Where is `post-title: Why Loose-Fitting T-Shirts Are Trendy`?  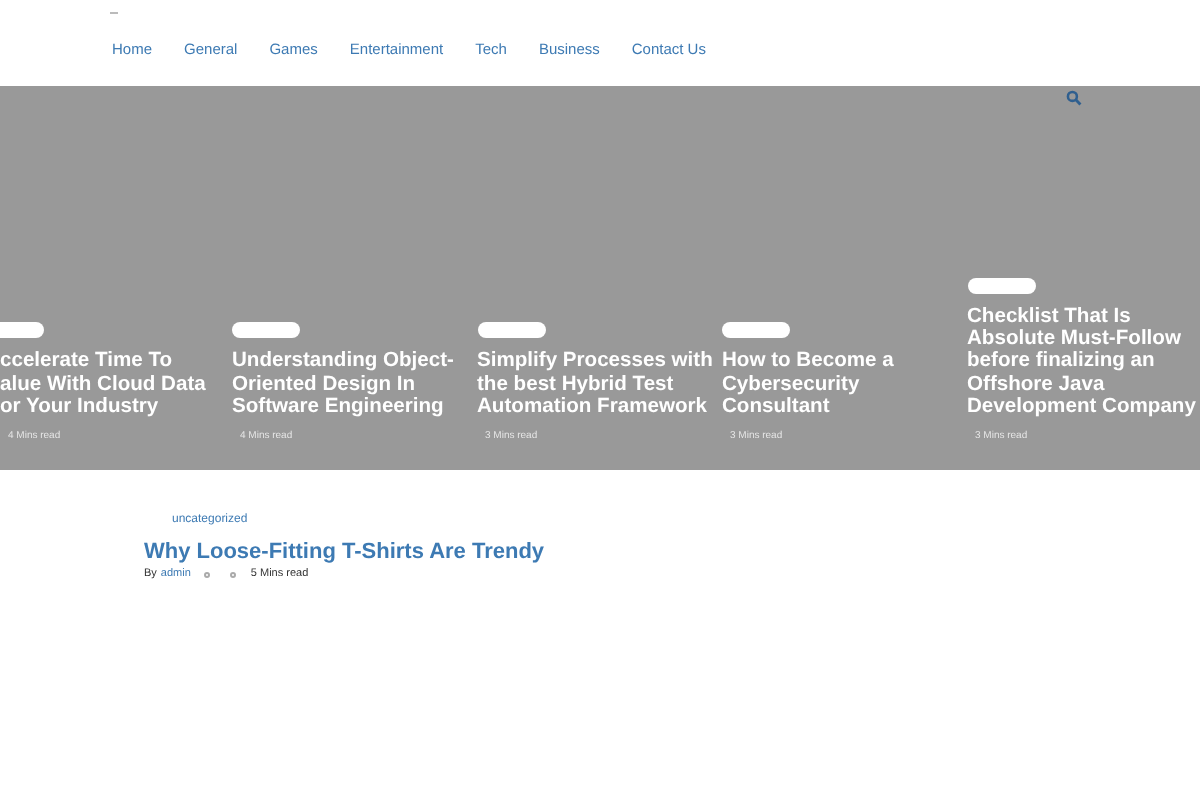
post-title: Why Loose-Fitting T-Shirts Are Trendy is located at coordinates (672, 552).